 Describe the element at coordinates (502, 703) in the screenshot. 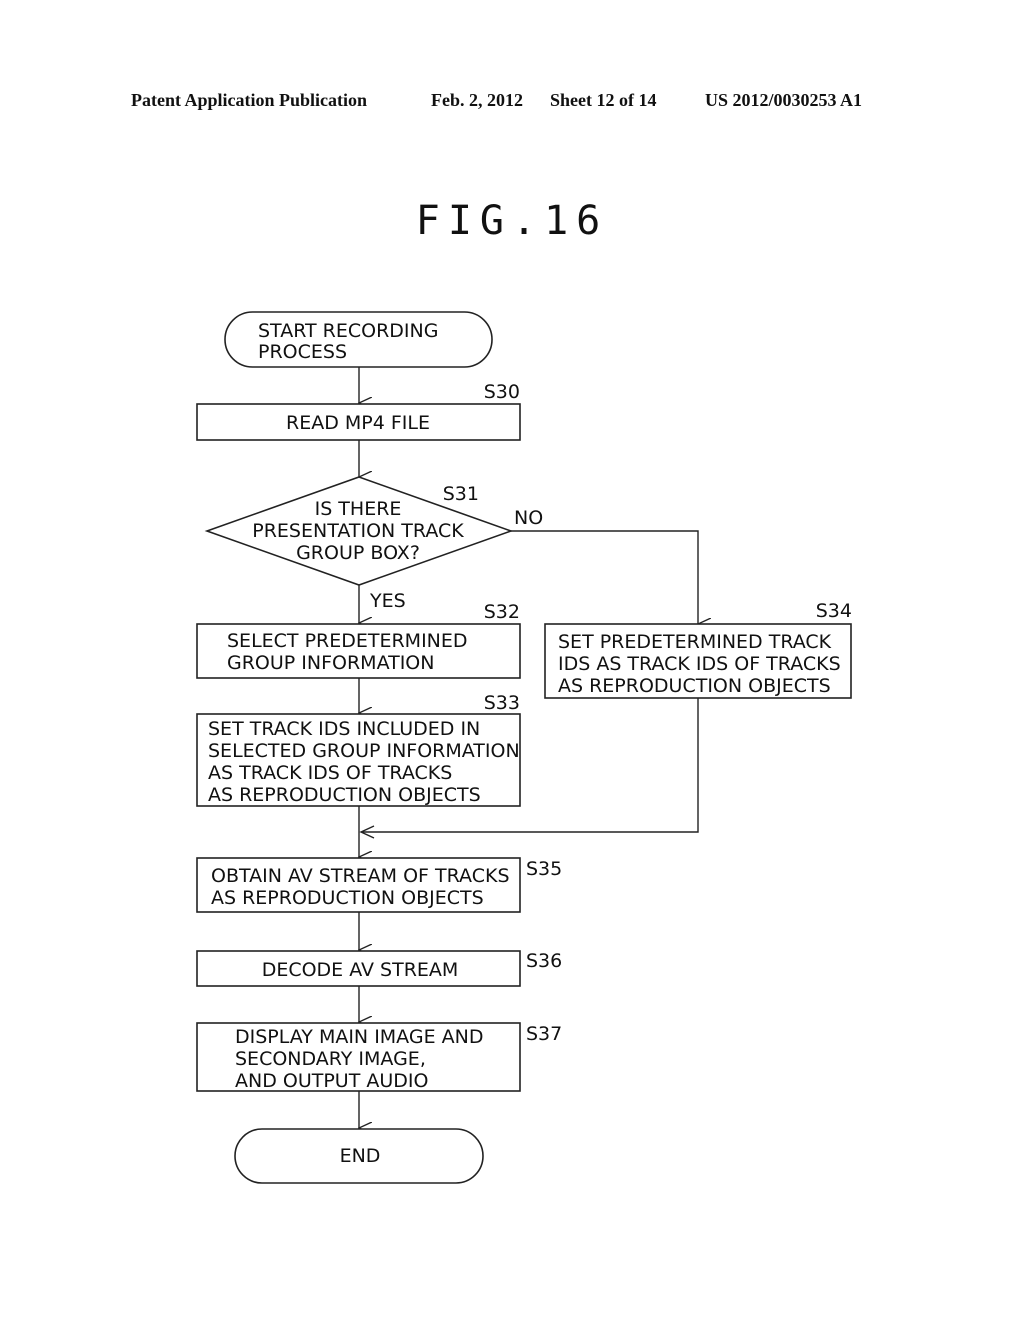

I see `step-s33-label: S33` at that location.